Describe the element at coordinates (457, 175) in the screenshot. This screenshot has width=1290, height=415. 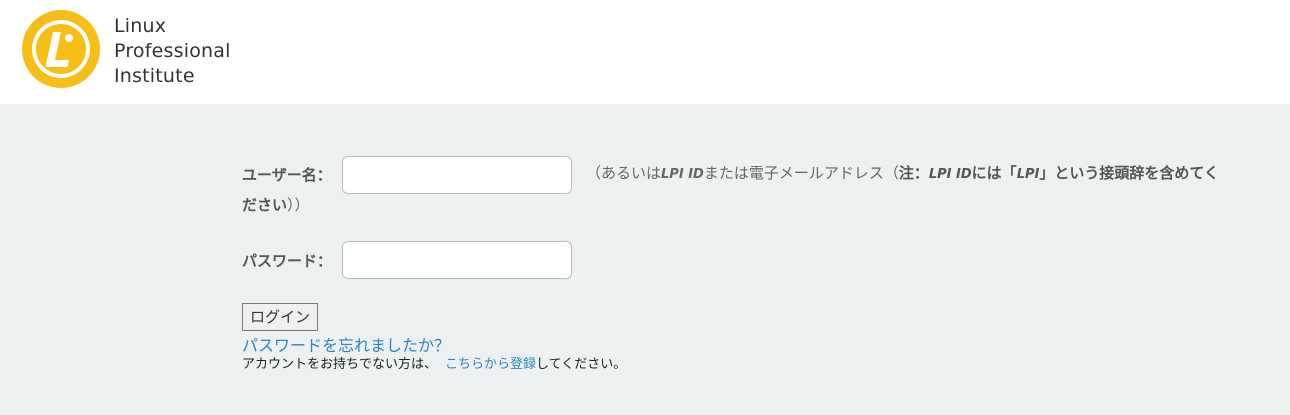
I see `username-input` at that location.